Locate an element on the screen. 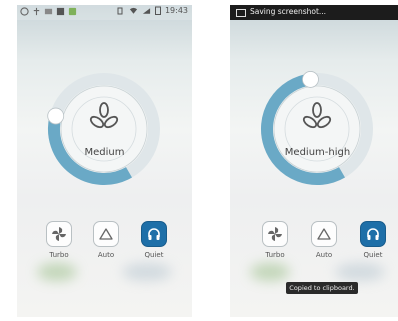  fan-speed-label: Medium is located at coordinates (104, 152).